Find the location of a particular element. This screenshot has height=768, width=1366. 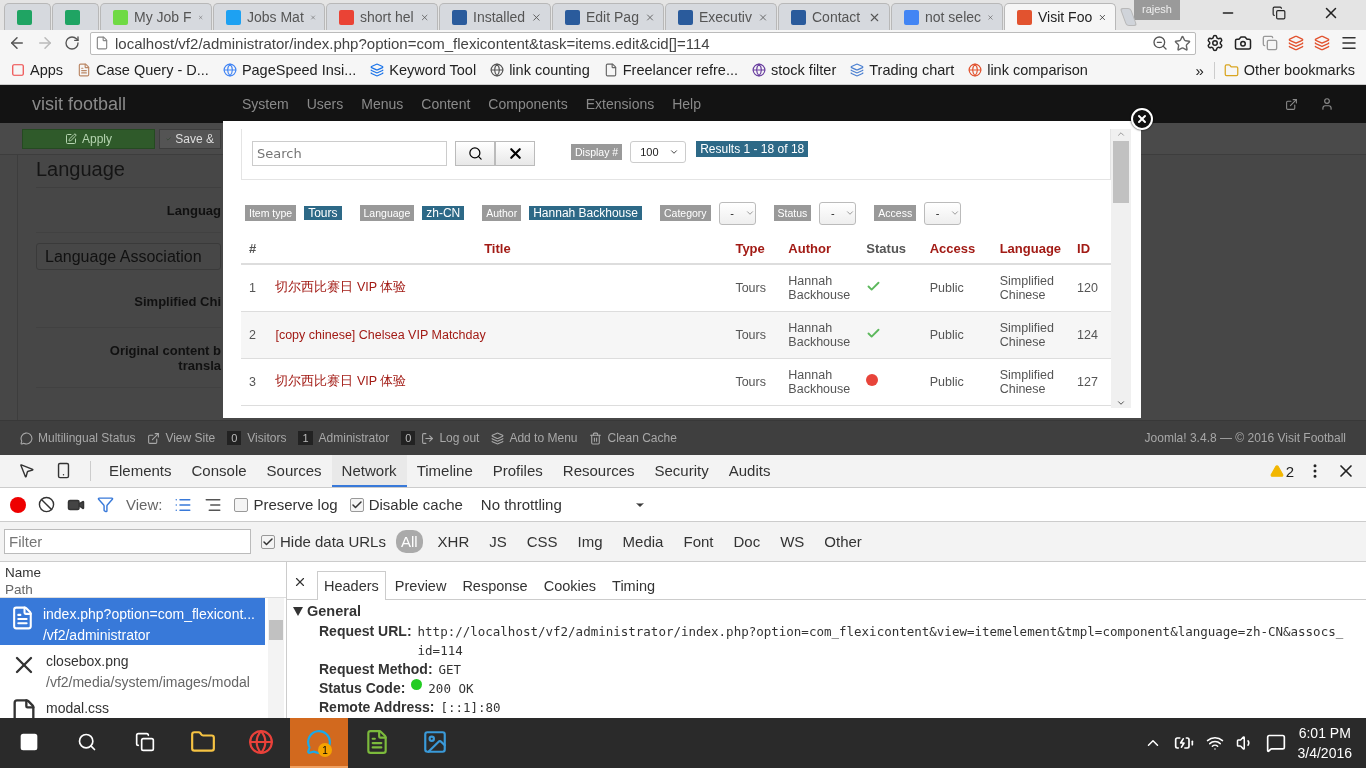

status-link: Log out is located at coordinates (459, 438).